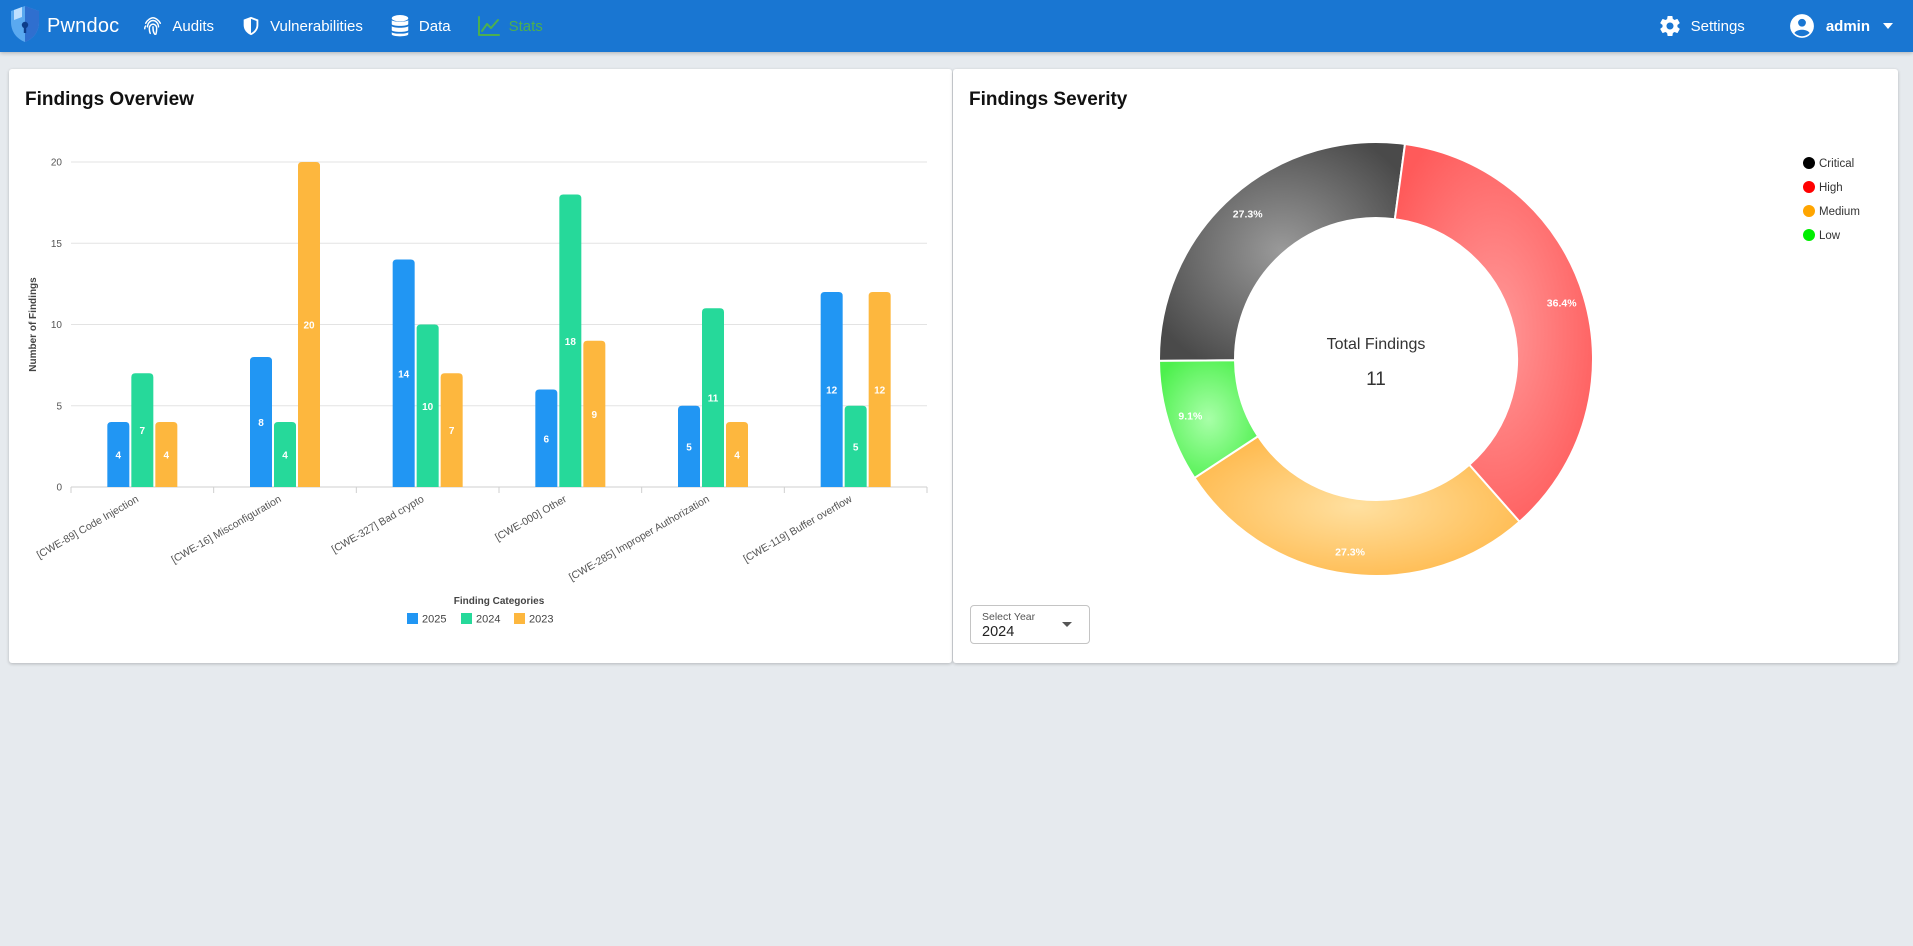 The height and width of the screenshot is (946, 1913). What do you see at coordinates (1376, 344) in the screenshot?
I see `donut-center-title: Total Findings` at bounding box center [1376, 344].